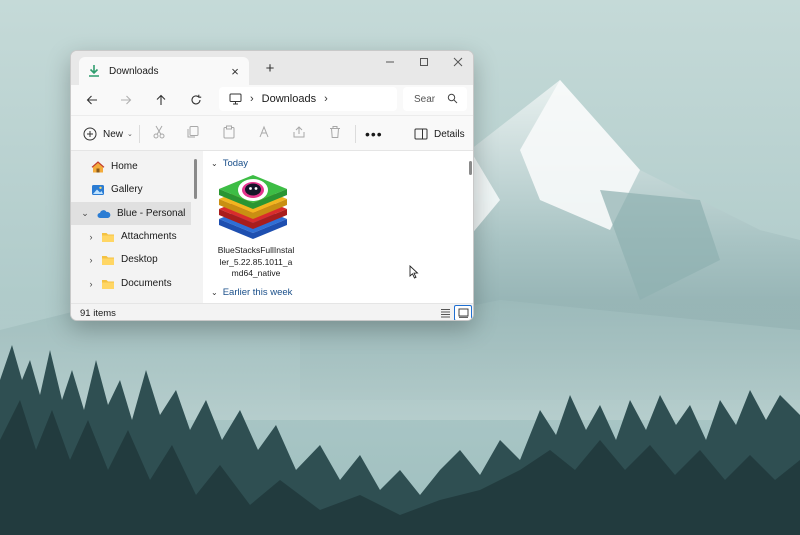 This screenshot has width=800, height=535. I want to click on delete-button, so click(335, 132).